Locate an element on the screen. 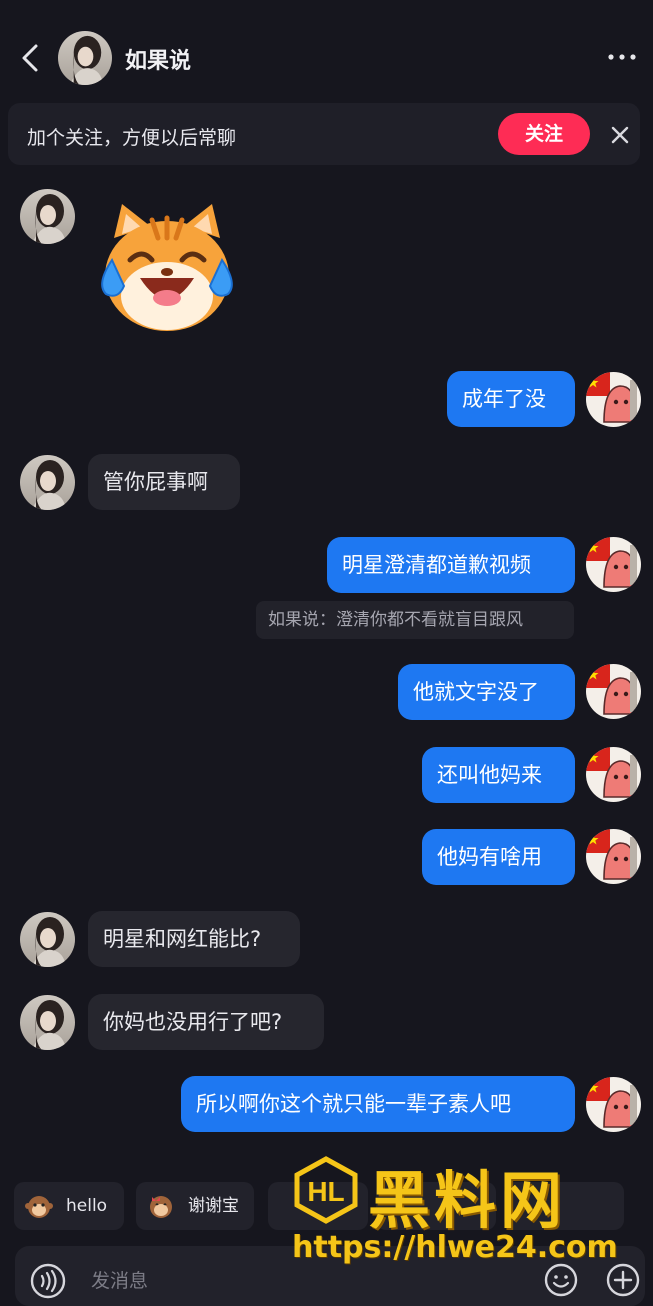 The height and width of the screenshot is (1306, 653). svg-text: HL is located at coordinates (325, 1191).